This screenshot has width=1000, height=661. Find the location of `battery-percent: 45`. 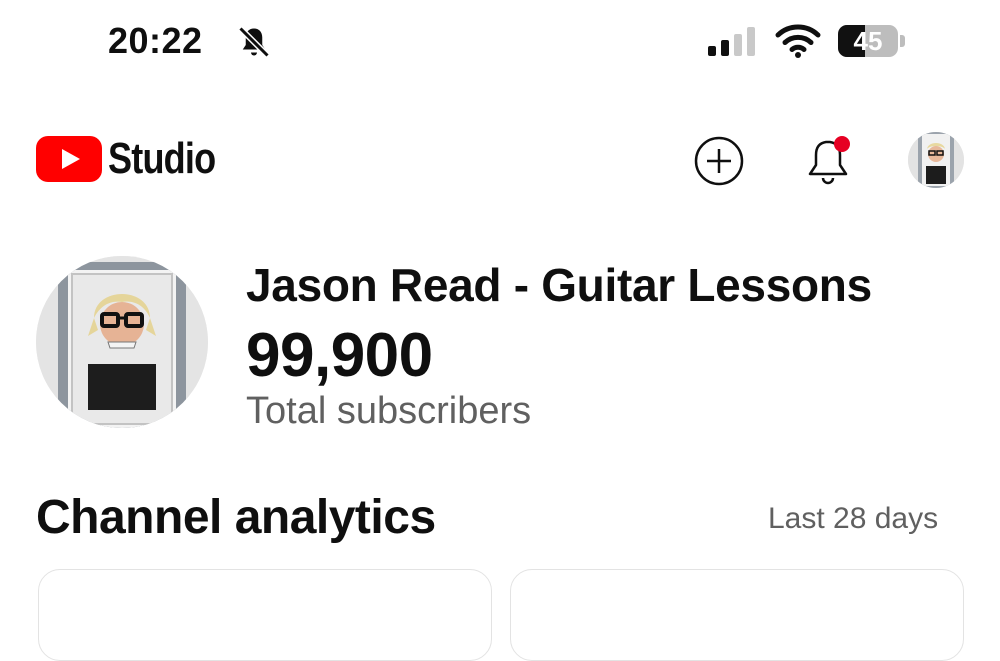

battery-percent: 45 is located at coordinates (868, 41).